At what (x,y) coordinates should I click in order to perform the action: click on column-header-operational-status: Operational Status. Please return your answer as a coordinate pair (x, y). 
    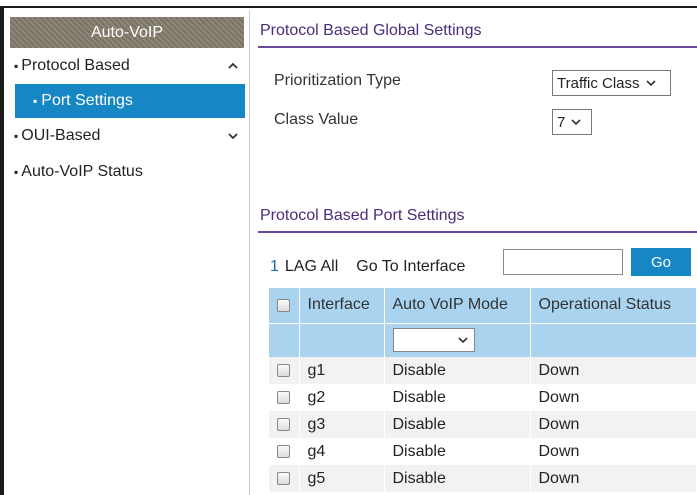
    Looking at the image, I should click on (613, 305).